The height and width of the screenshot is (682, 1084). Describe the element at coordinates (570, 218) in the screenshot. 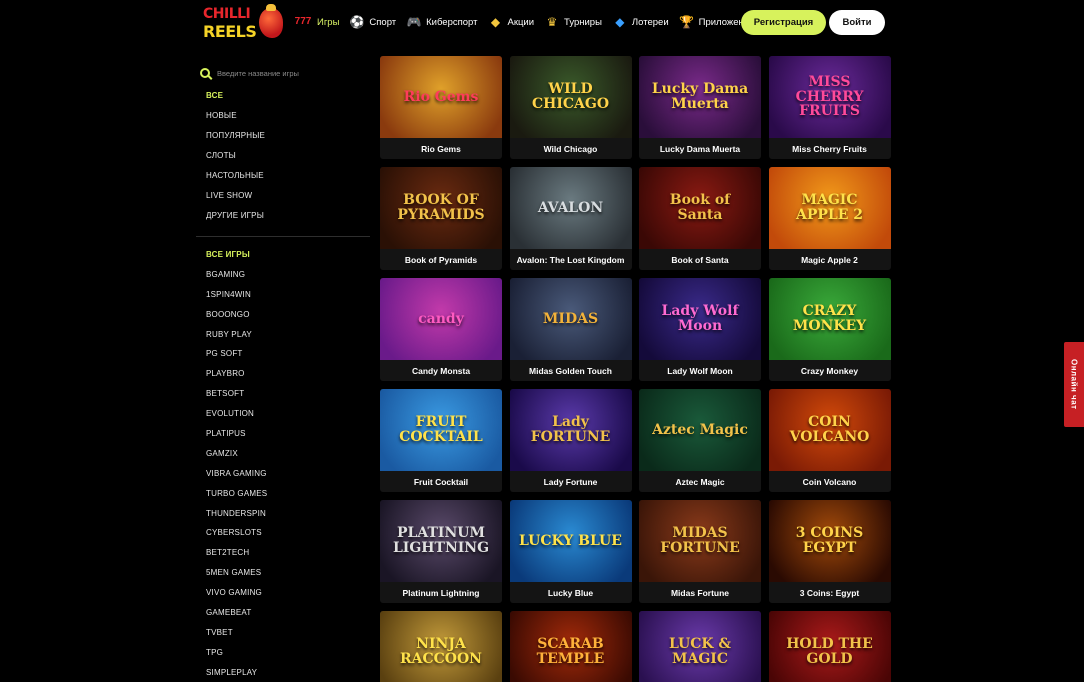

I see `game-card: AVALON Avalon: The Lost Kingdom` at that location.